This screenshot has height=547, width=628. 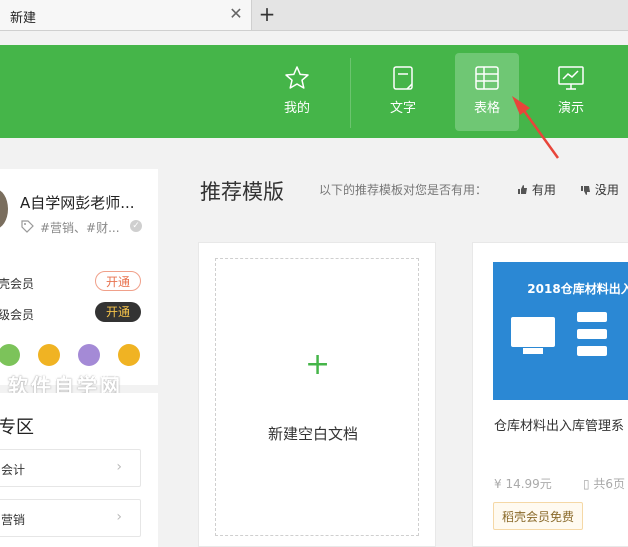 What do you see at coordinates (559, 424) in the screenshot?
I see `template-name: 仓库材料出入库管理系` at bounding box center [559, 424].